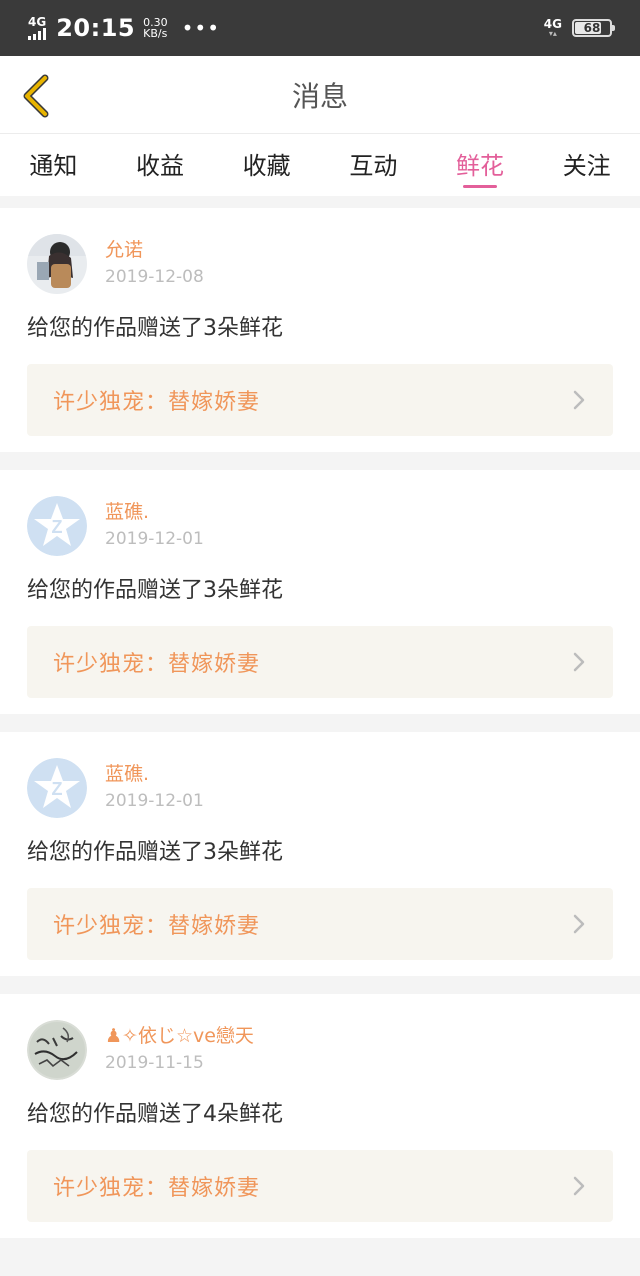 The width and height of the screenshot is (640, 1276). What do you see at coordinates (552, 27) in the screenshot?
I see `mobile-data-icon: 4G ▾▴` at bounding box center [552, 27].